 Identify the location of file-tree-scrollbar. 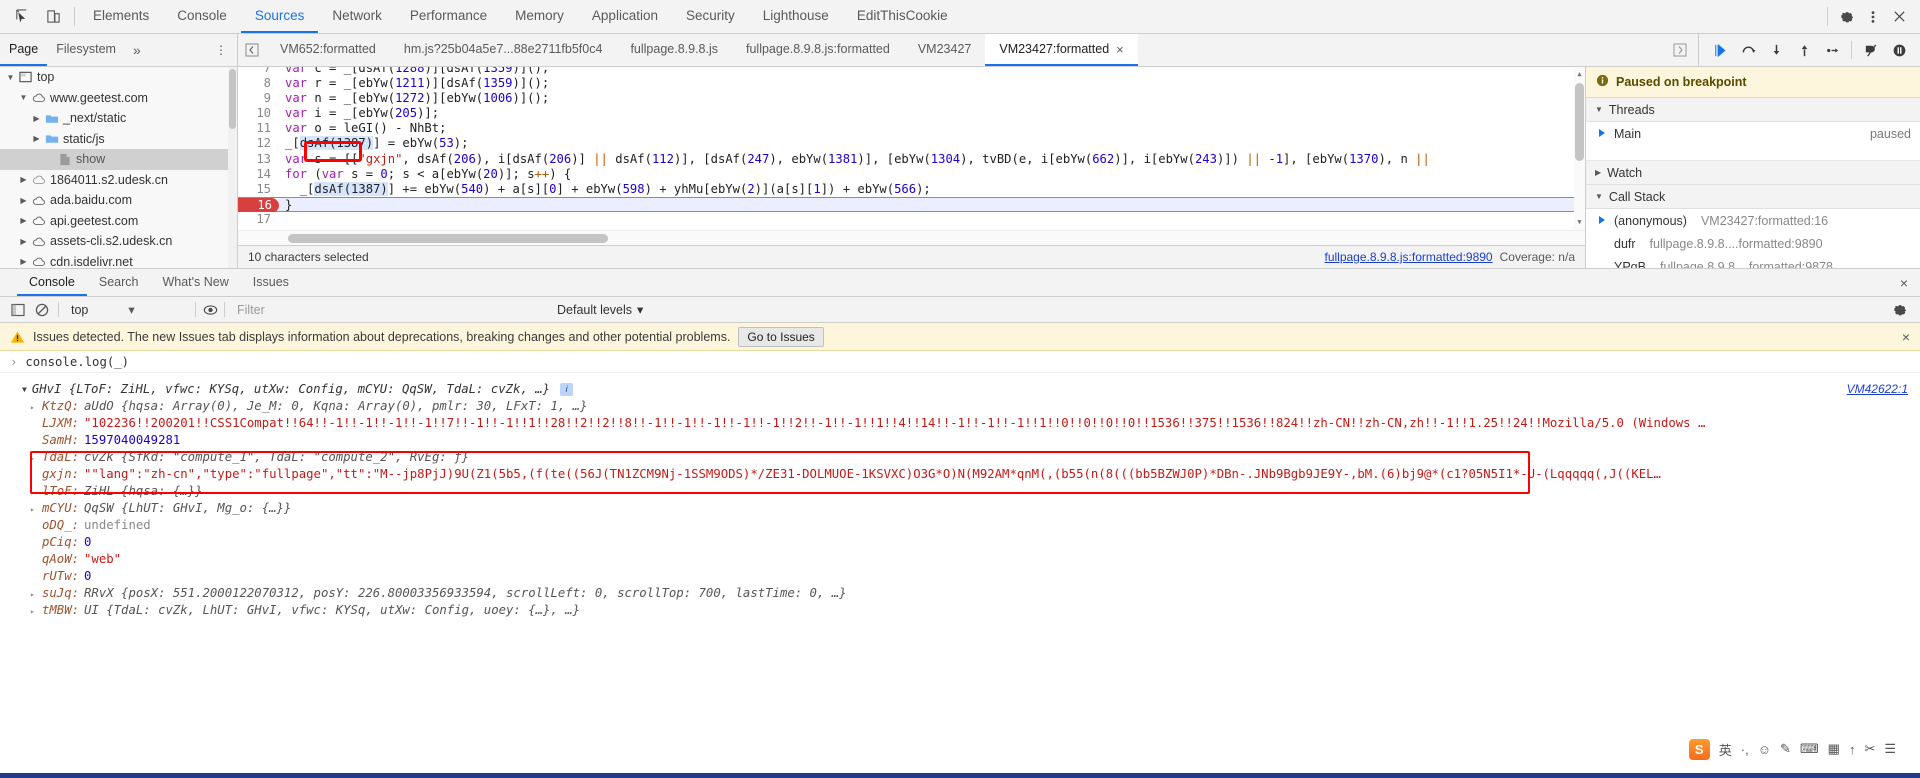
(232, 167).